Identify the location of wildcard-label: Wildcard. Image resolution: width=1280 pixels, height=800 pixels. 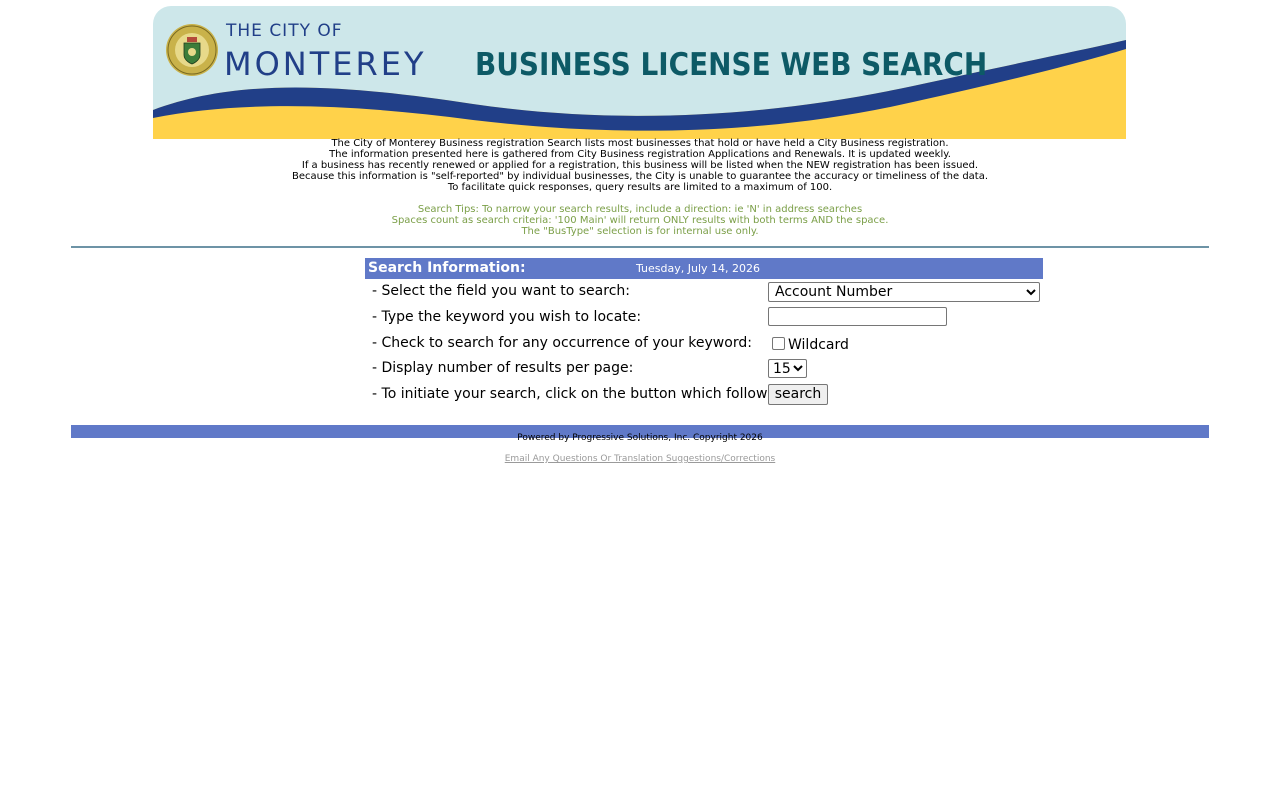
(818, 345).